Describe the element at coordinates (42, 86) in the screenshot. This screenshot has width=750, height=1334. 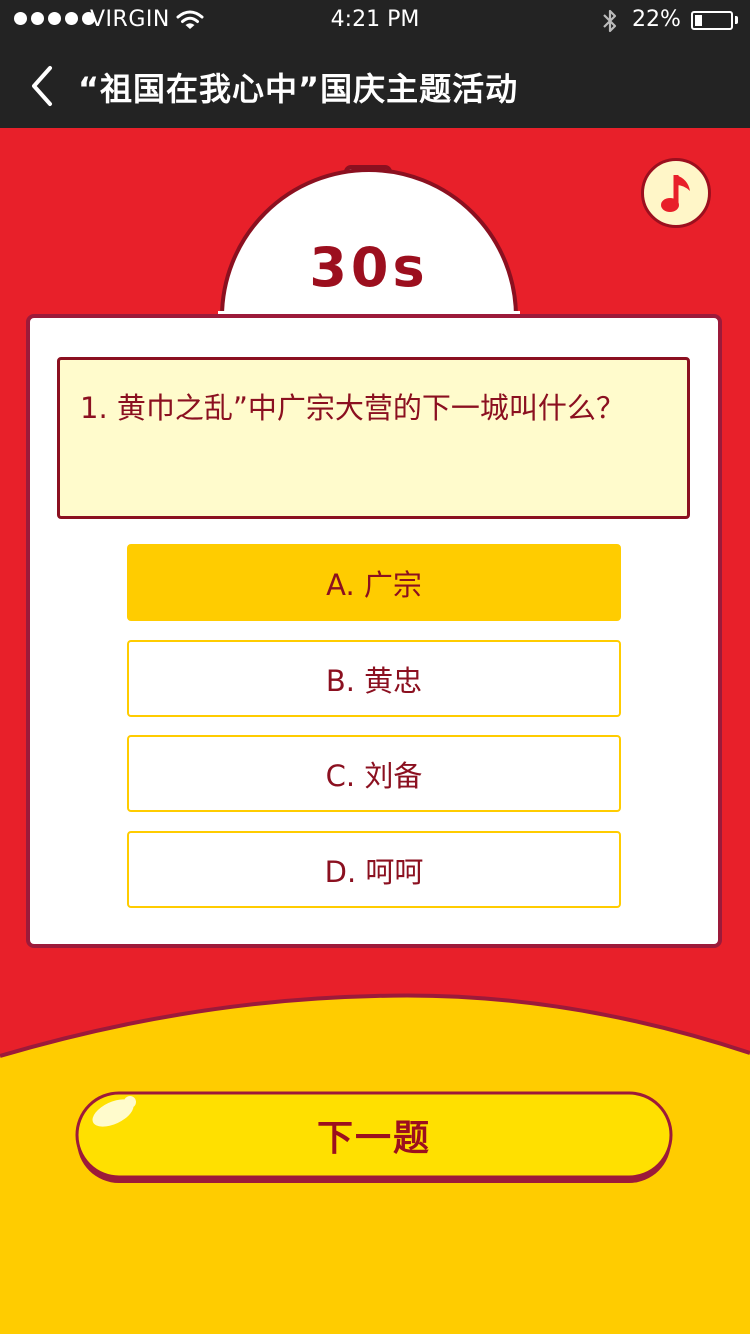
I see `chevron-left-icon` at that location.